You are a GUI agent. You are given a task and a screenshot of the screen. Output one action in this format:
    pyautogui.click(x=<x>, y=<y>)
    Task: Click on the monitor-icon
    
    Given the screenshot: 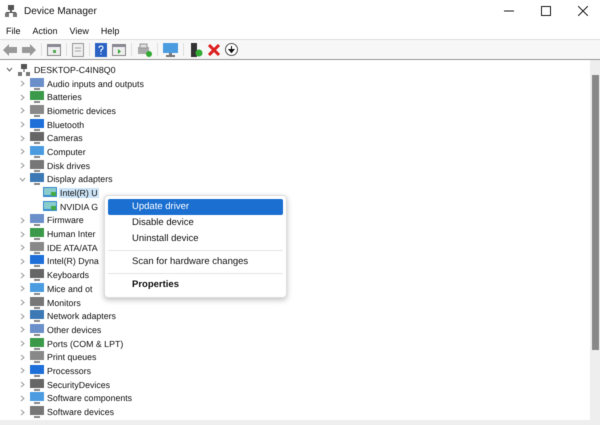 What is the action you would take?
    pyautogui.click(x=170, y=49)
    